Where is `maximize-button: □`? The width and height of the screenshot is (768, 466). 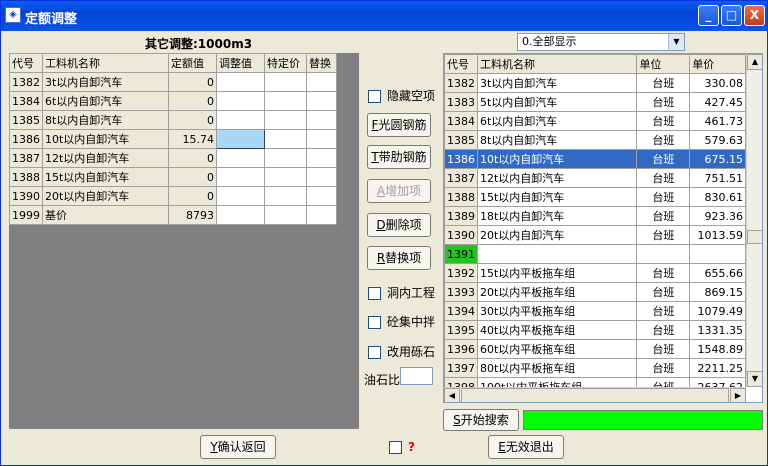 maximize-button: □ is located at coordinates (731, 15).